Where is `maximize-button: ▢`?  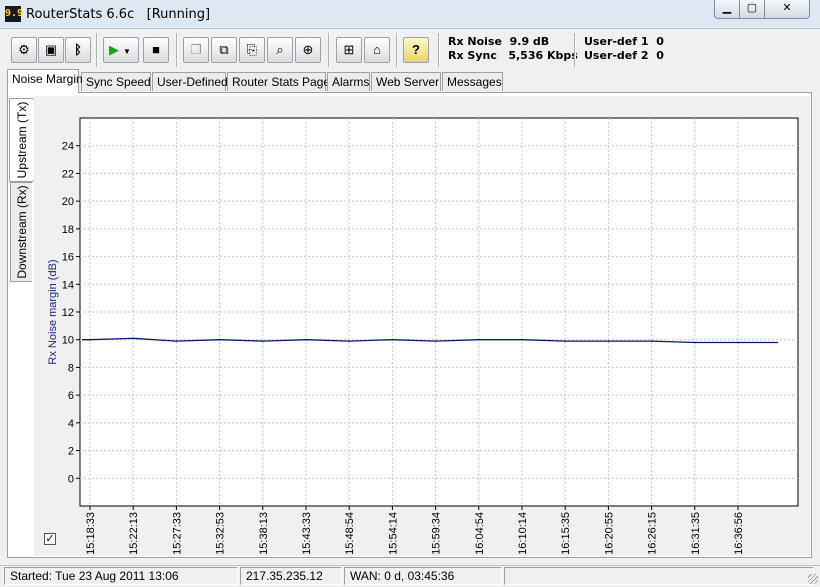
maximize-button: ▢ is located at coordinates (752, 9).